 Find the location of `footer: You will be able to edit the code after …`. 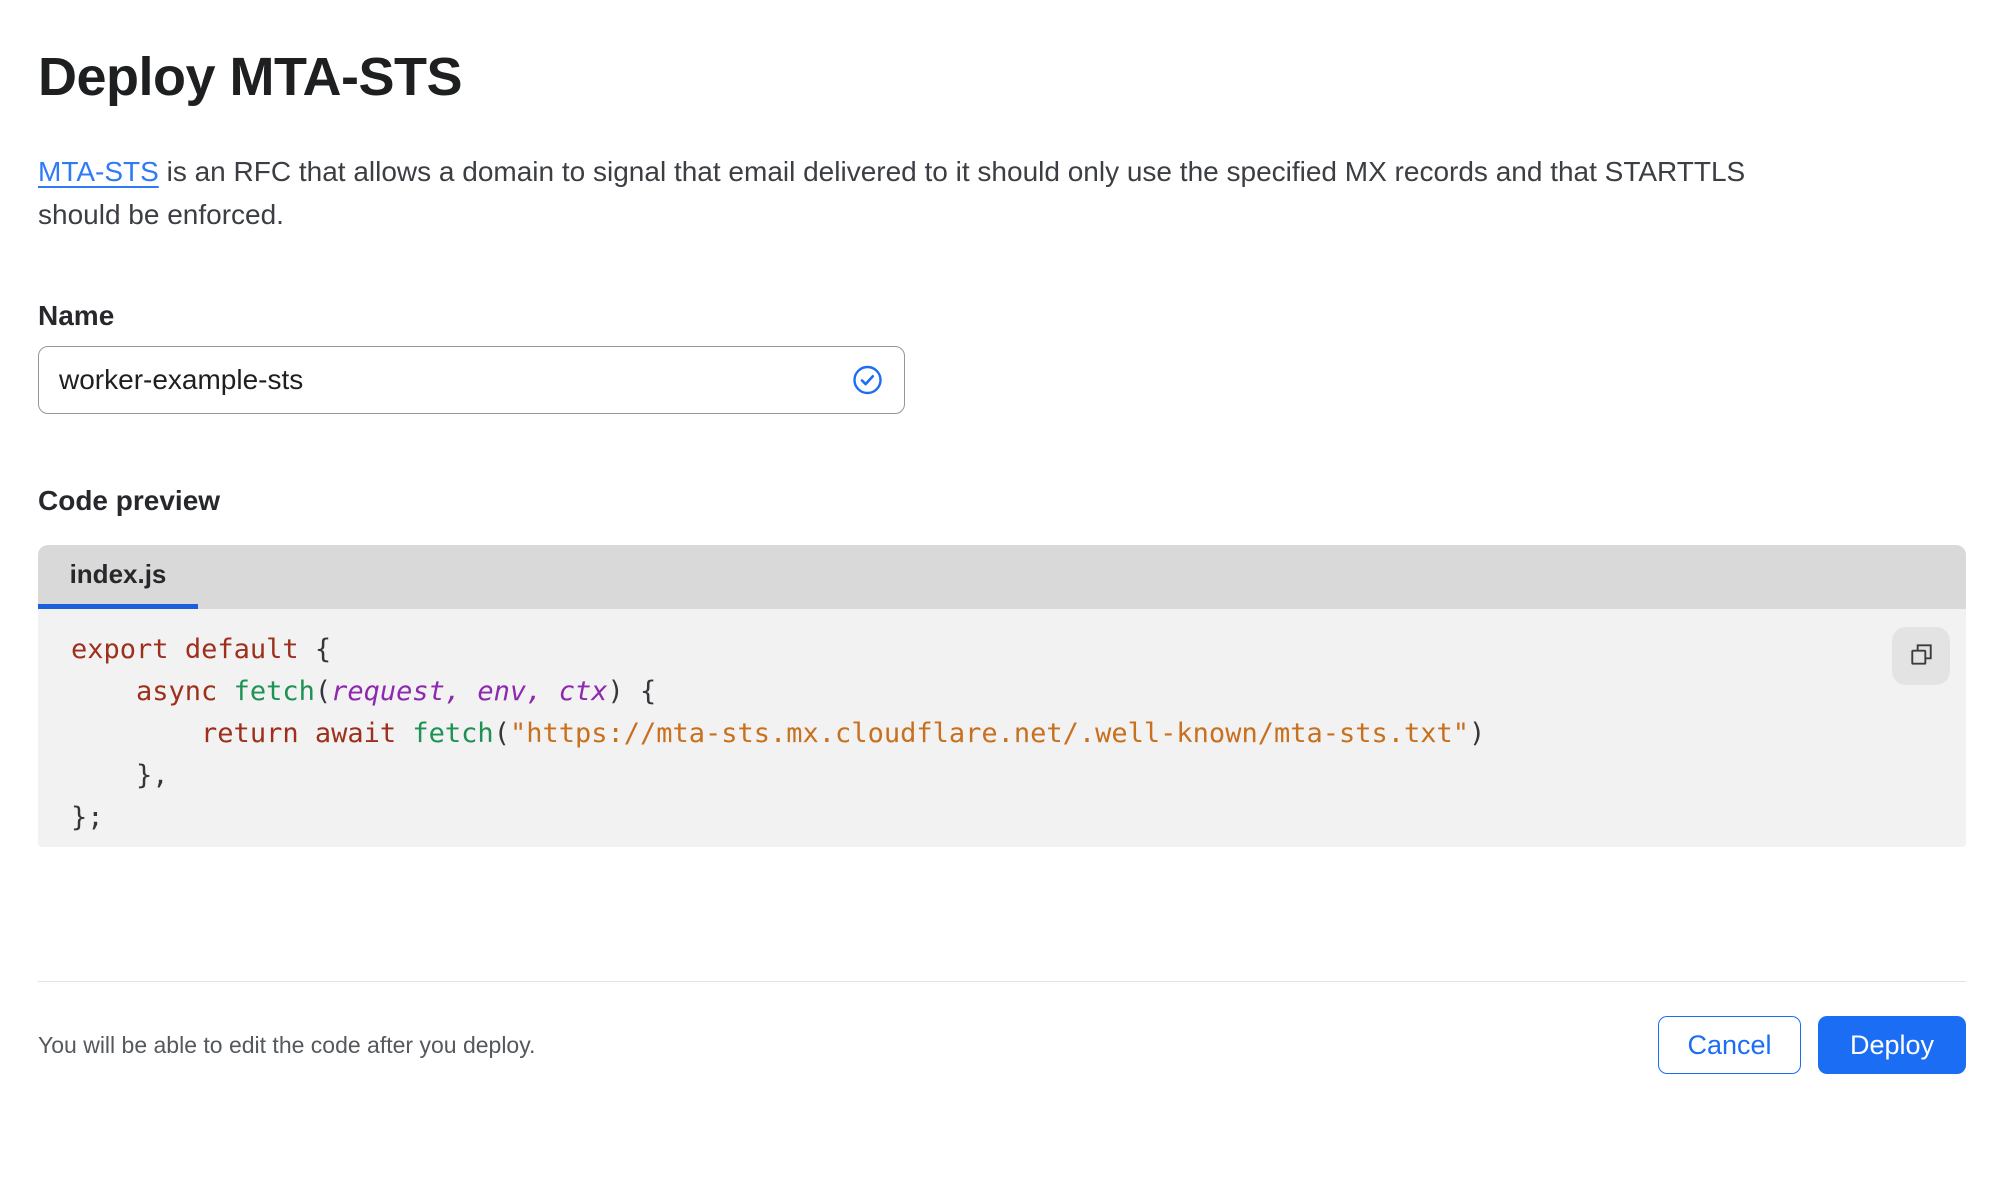

footer: You will be able to edit the code after … is located at coordinates (1002, 1045).